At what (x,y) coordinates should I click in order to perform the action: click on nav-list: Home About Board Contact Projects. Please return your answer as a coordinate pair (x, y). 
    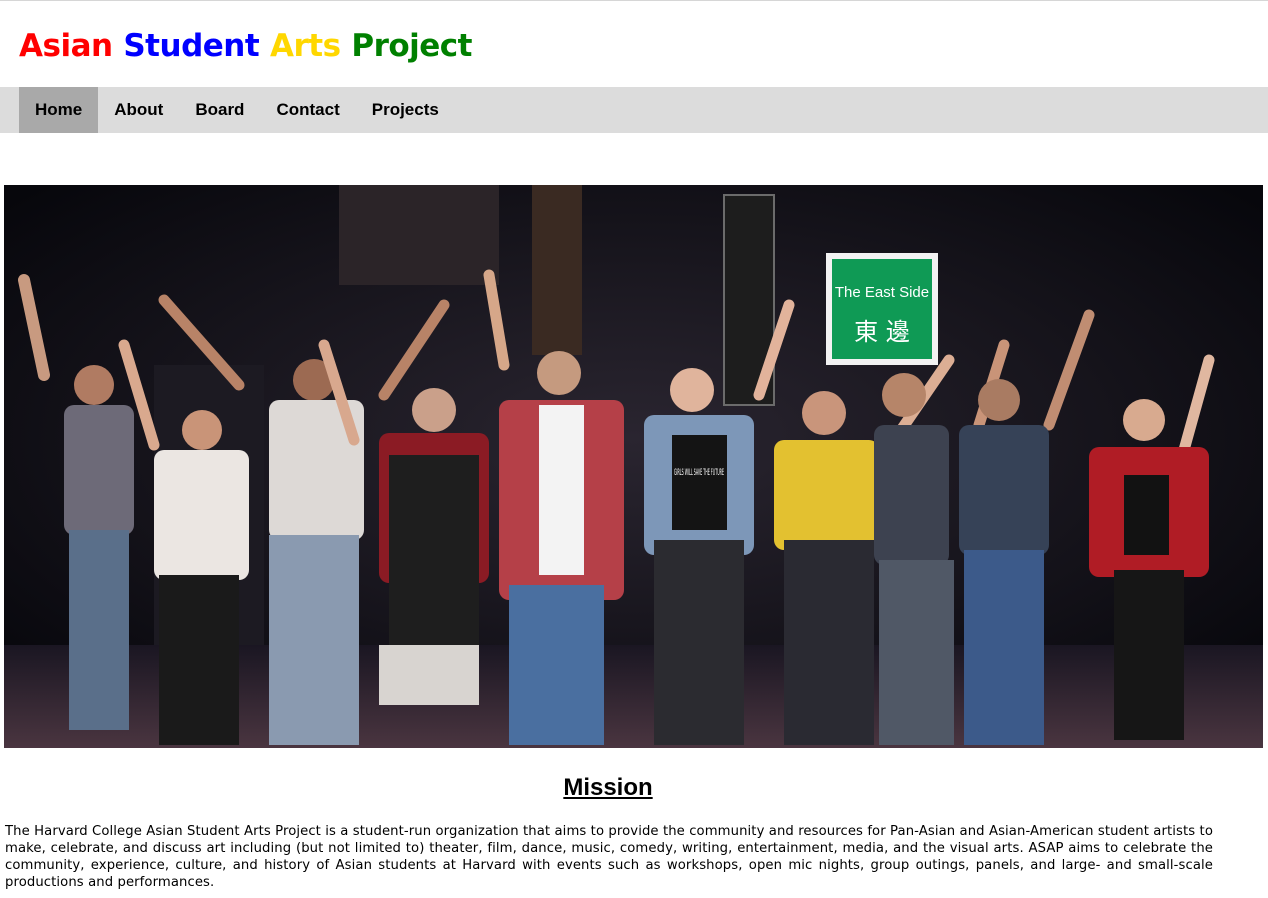
    Looking at the image, I should click on (634, 110).